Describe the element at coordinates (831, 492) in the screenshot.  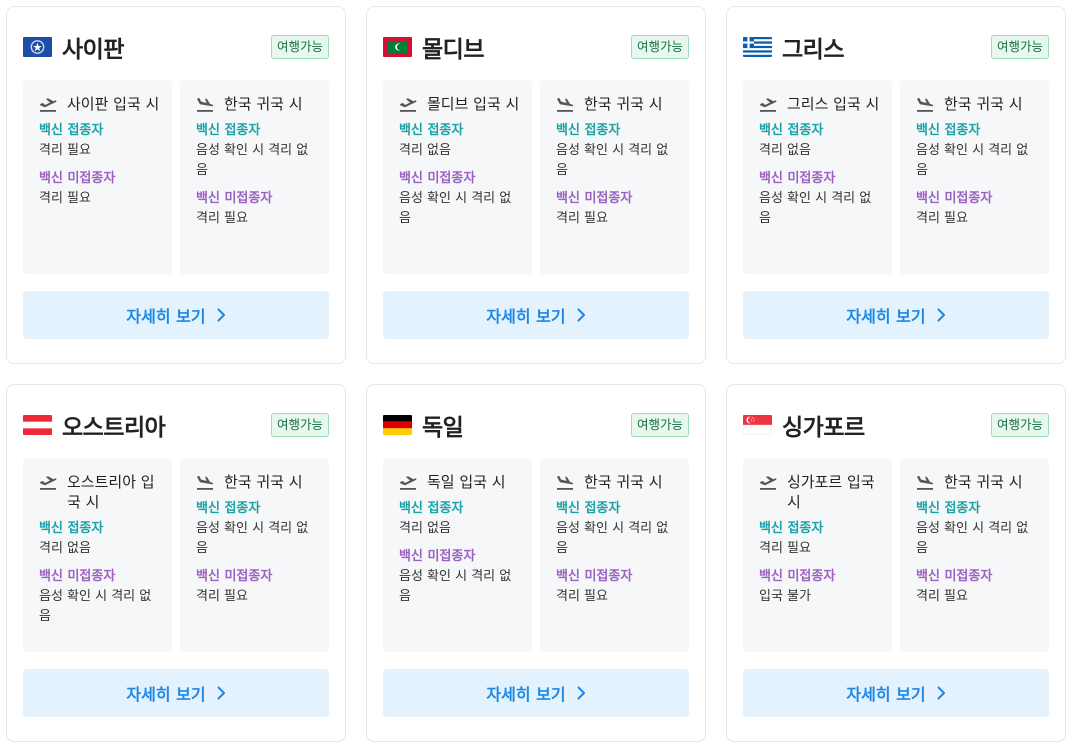
I see `entry-title: 싱가포르 입국 시` at that location.